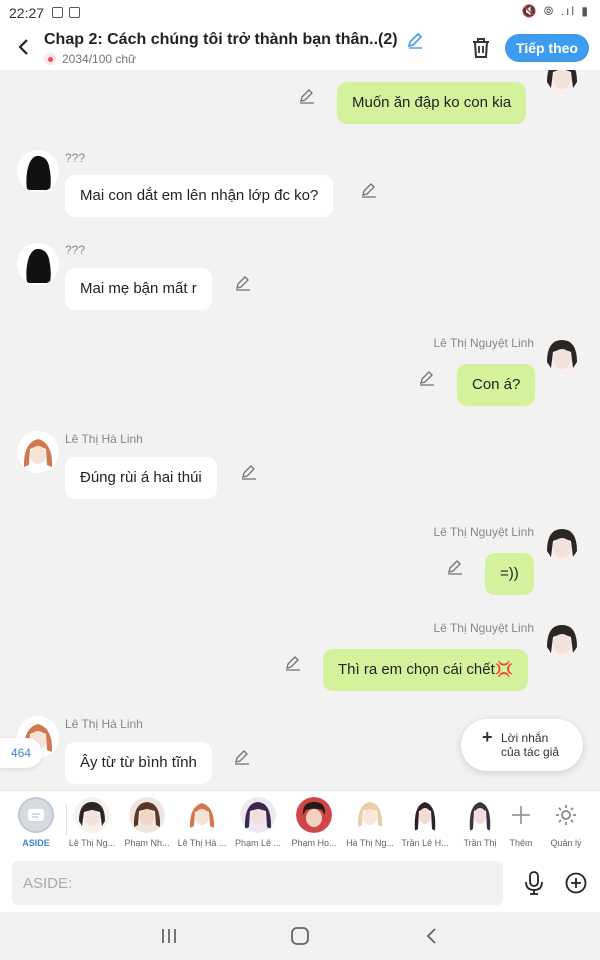  I want to click on character-aside: ASIDE, so click(36, 822).